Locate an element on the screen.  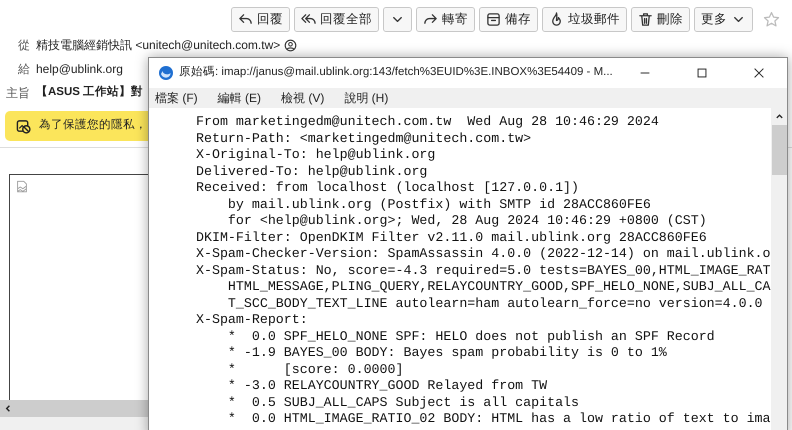
header-value: 精技電腦經銷快訊 <unitech@unitech.com.tw> is located at coordinates (158, 45).